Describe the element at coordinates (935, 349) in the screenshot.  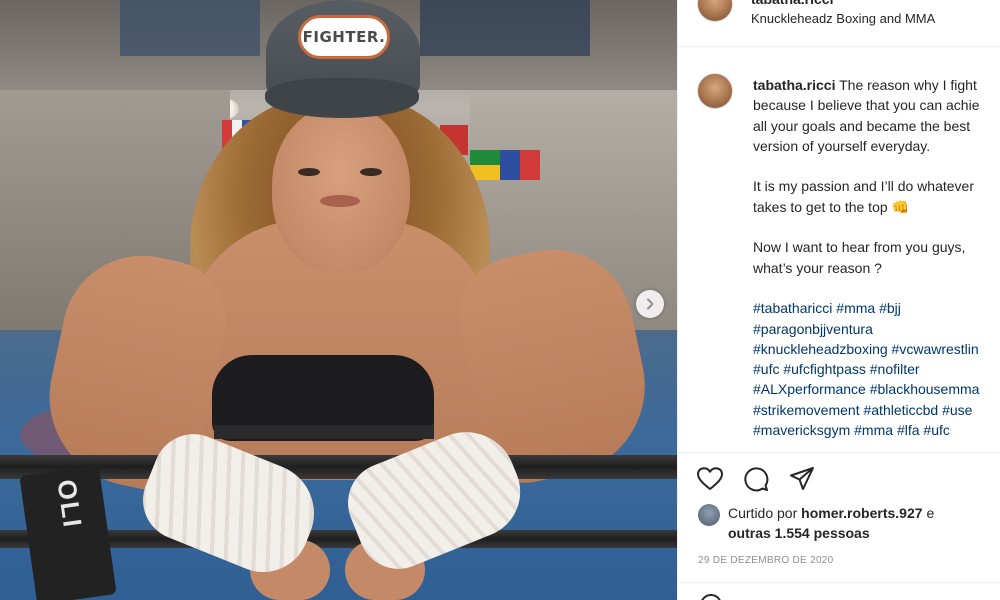
I see `hashtag-link: #vcwawrestlin` at that location.